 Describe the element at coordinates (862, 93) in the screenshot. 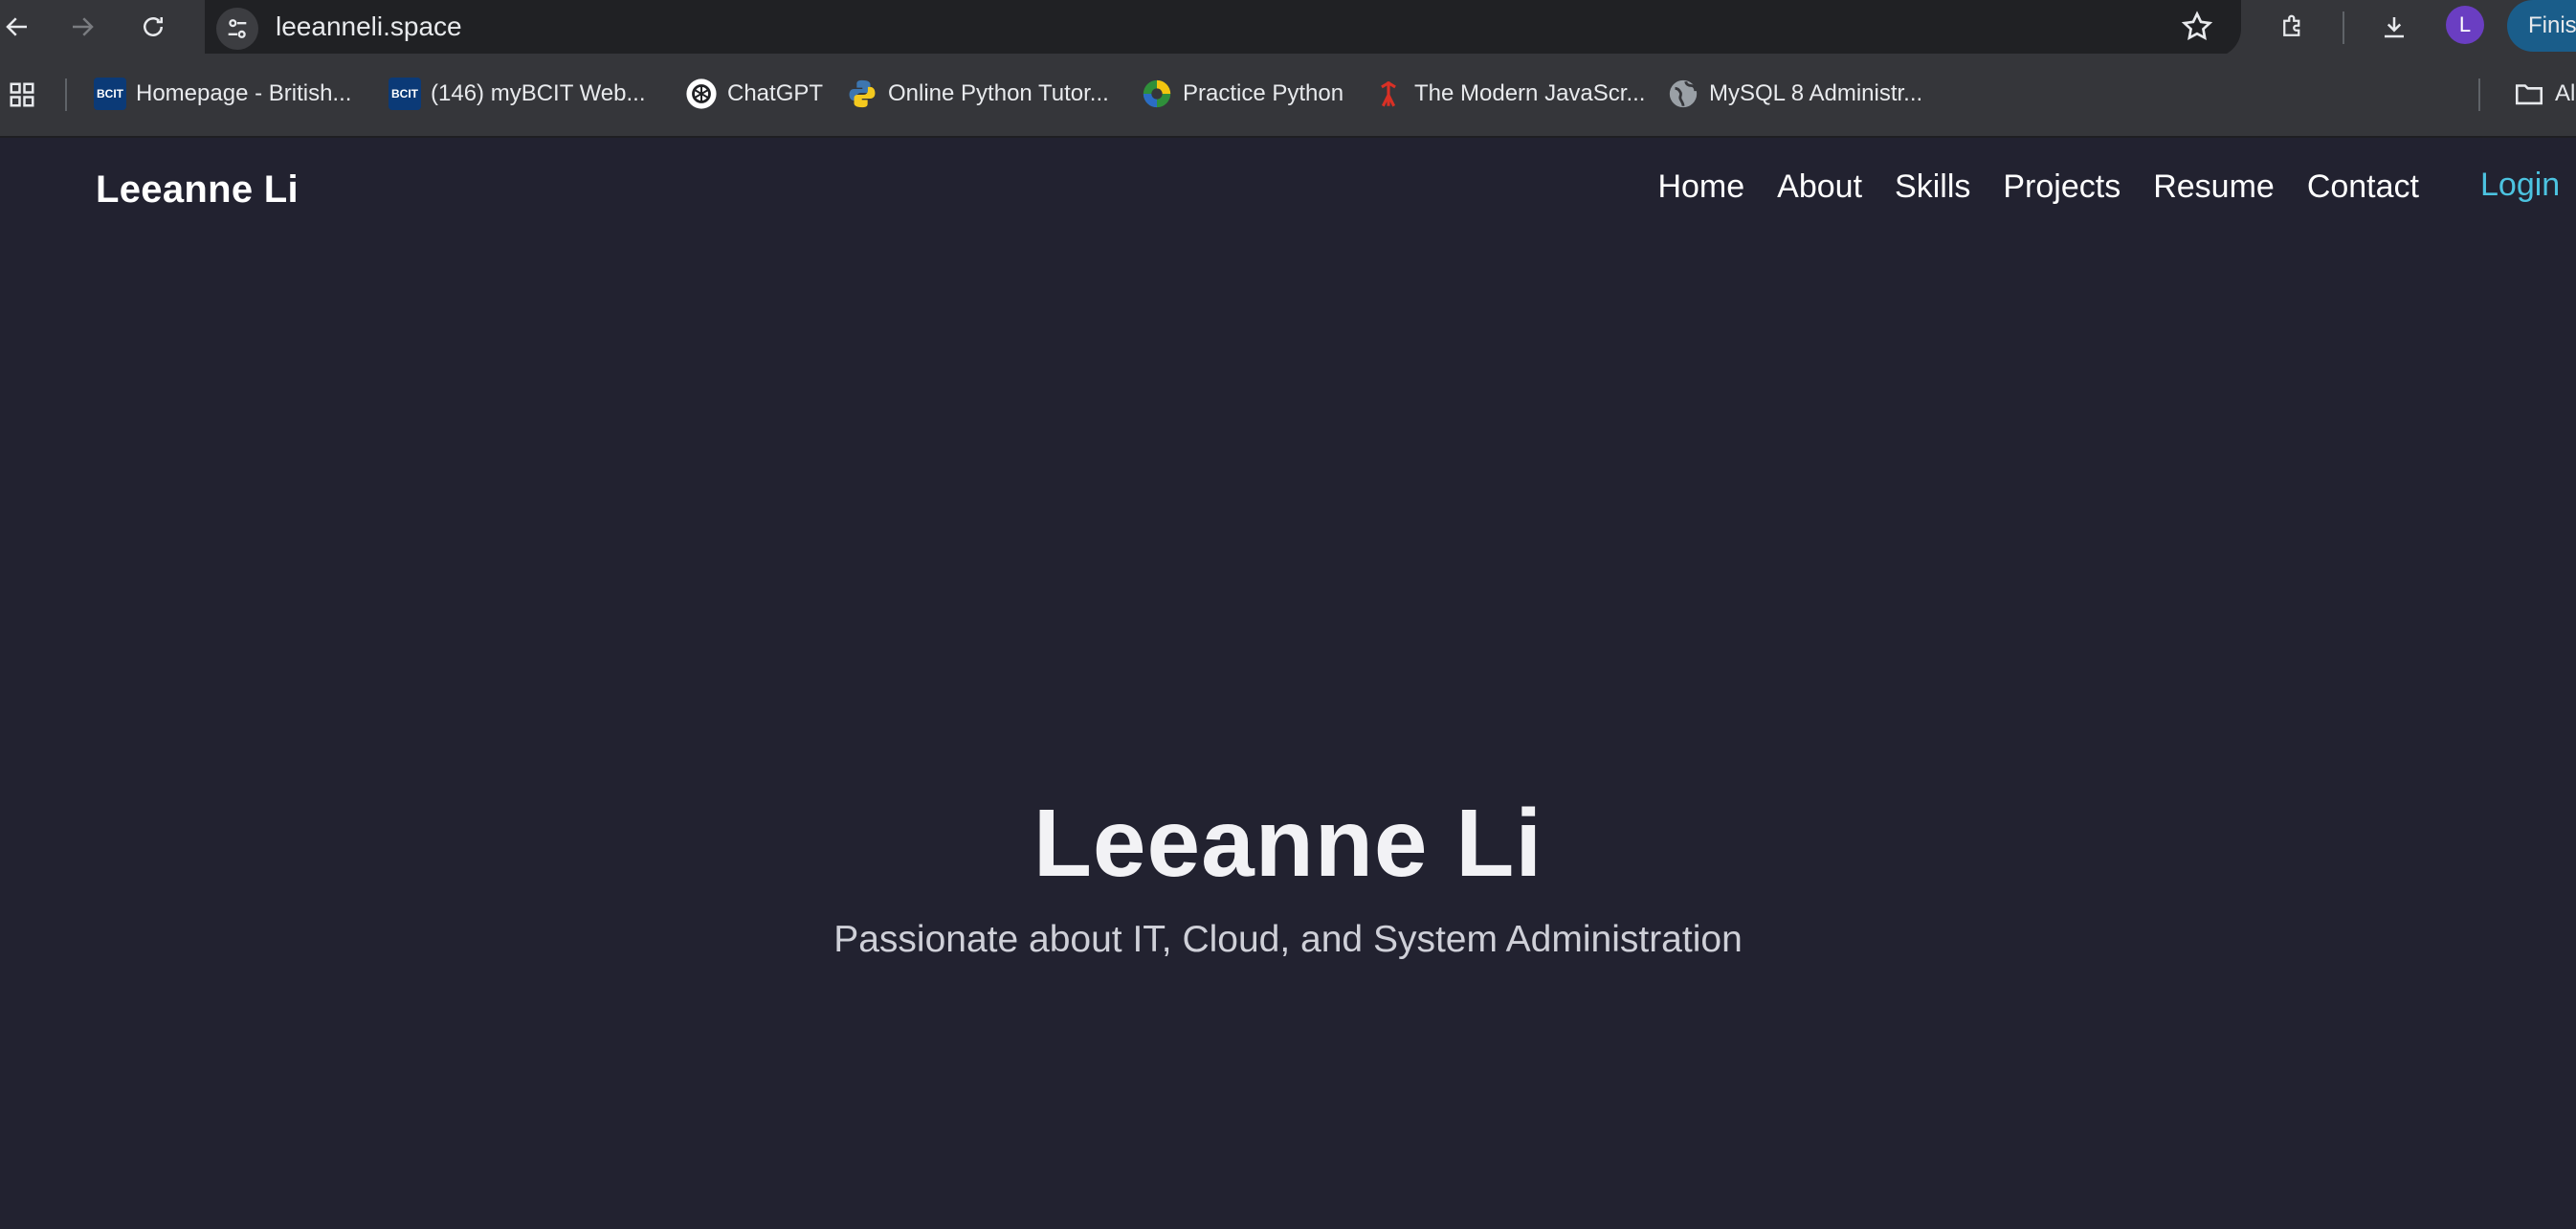

I see `python-icon` at that location.